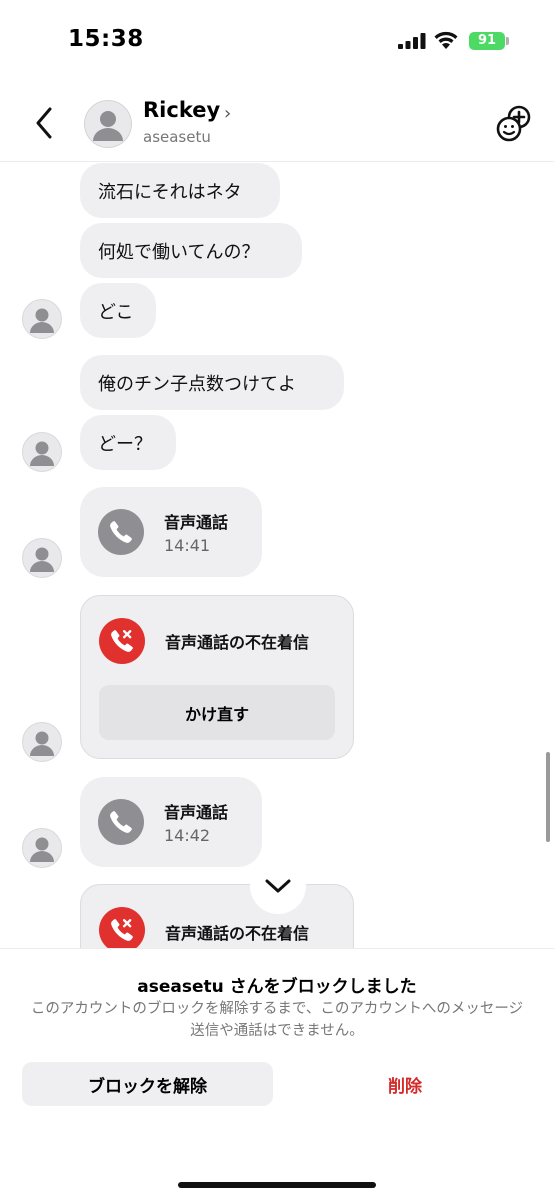 Image resolution: width=554 pixels, height=1201 pixels. Describe the element at coordinates (514, 124) in the screenshot. I see `add-people-button` at that location.